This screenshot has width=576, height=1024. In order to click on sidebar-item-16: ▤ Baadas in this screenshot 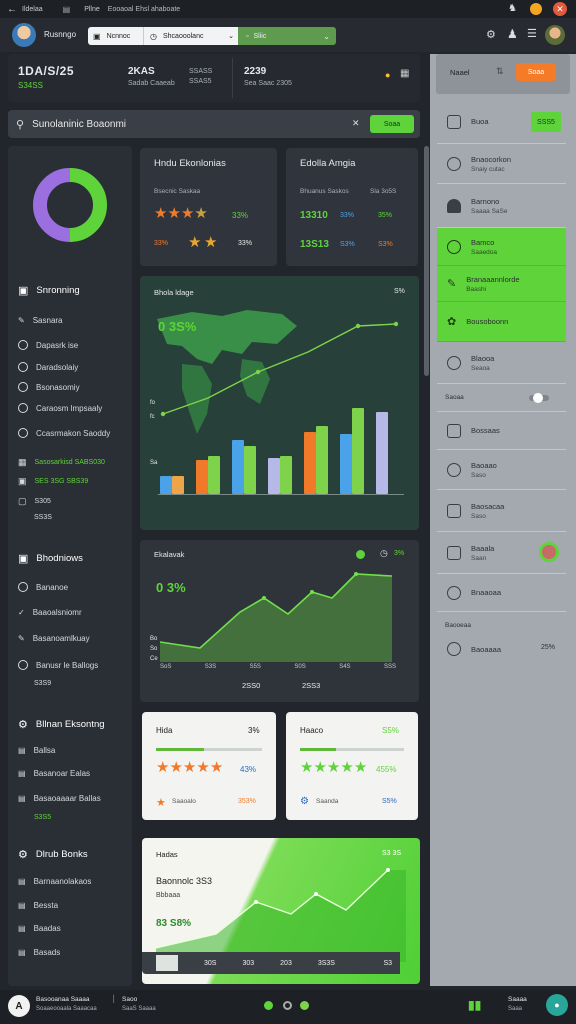, I will do `click(39, 928)`.